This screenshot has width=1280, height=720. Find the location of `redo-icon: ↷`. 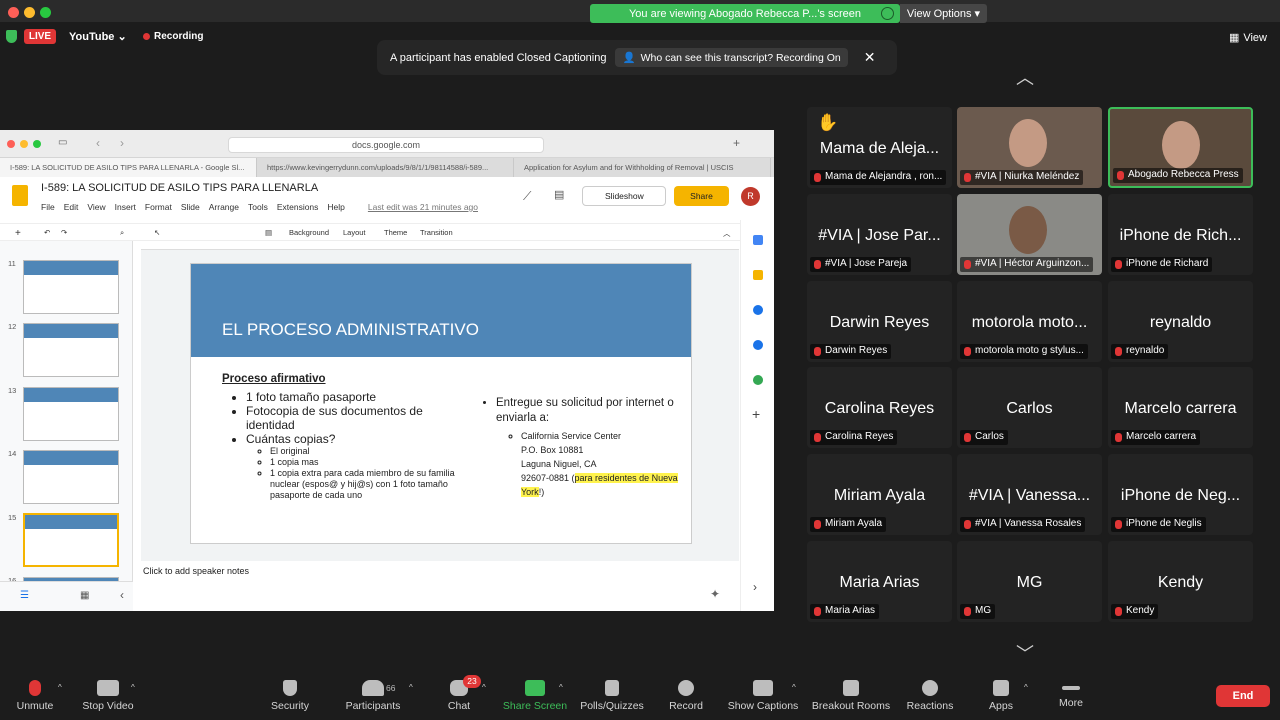

redo-icon: ↷ is located at coordinates (64, 232).